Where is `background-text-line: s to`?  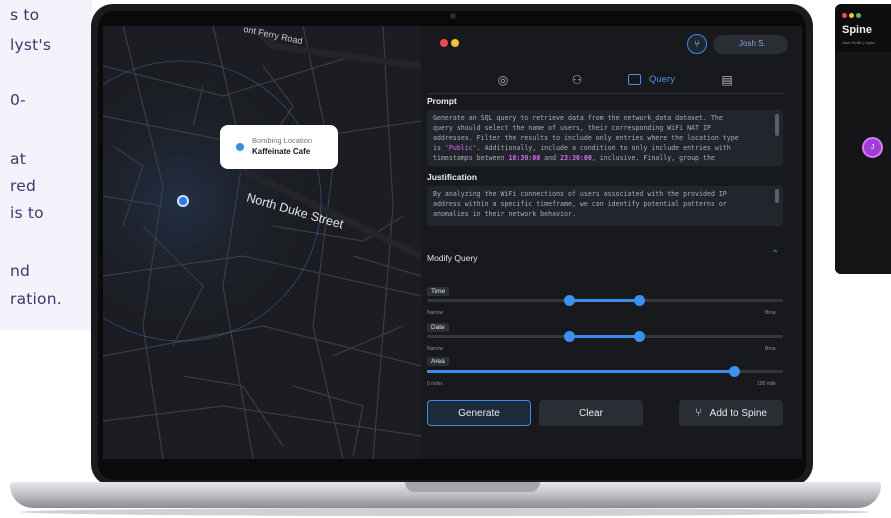
background-text-line: s to is located at coordinates (25, 15).